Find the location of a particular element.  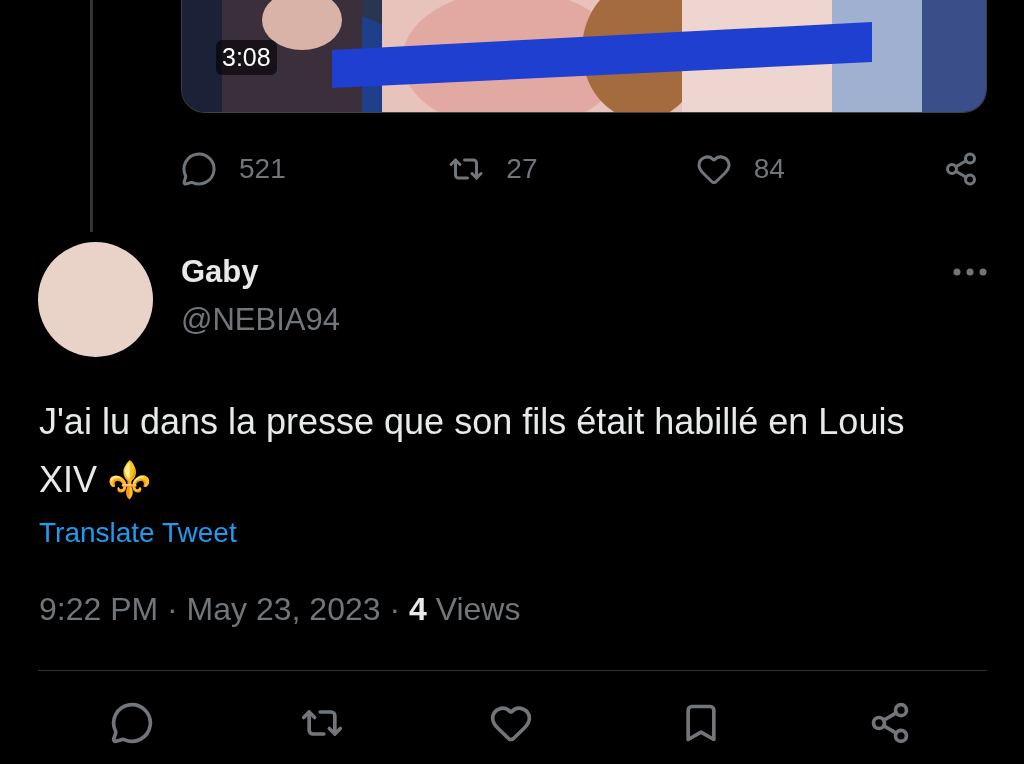

user-handle: @NEBIA94 is located at coordinates (261, 320).